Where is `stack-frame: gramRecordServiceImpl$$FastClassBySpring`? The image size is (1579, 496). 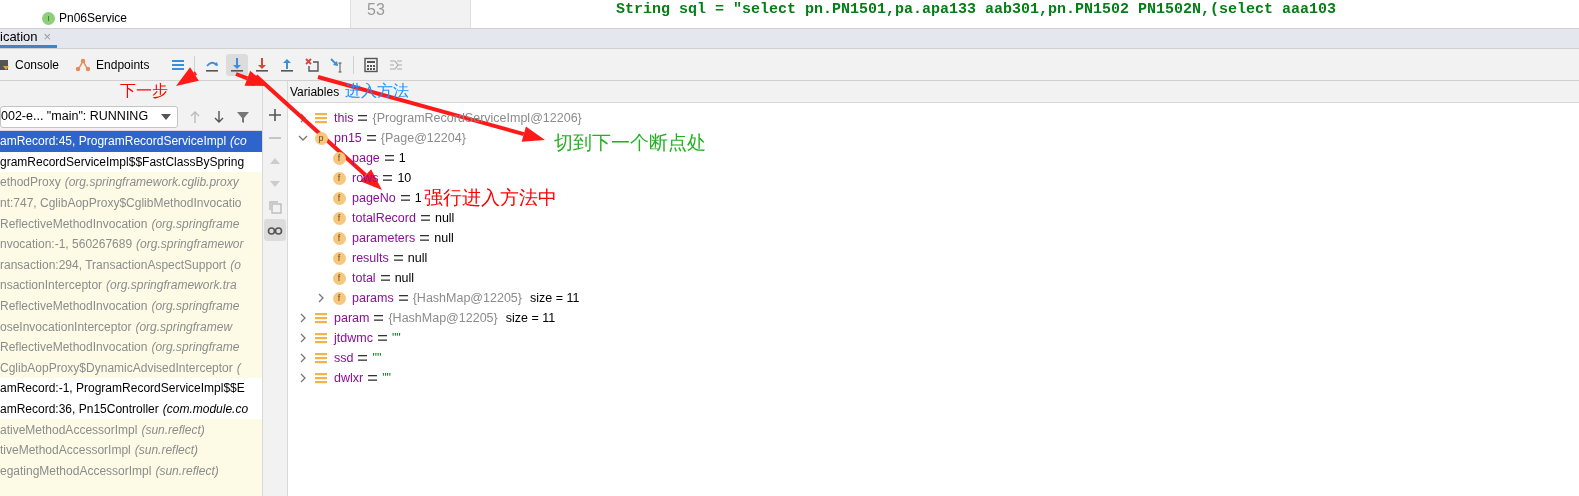
stack-frame: gramRecordServiceImpl$$FastClassBySpring is located at coordinates (131, 162).